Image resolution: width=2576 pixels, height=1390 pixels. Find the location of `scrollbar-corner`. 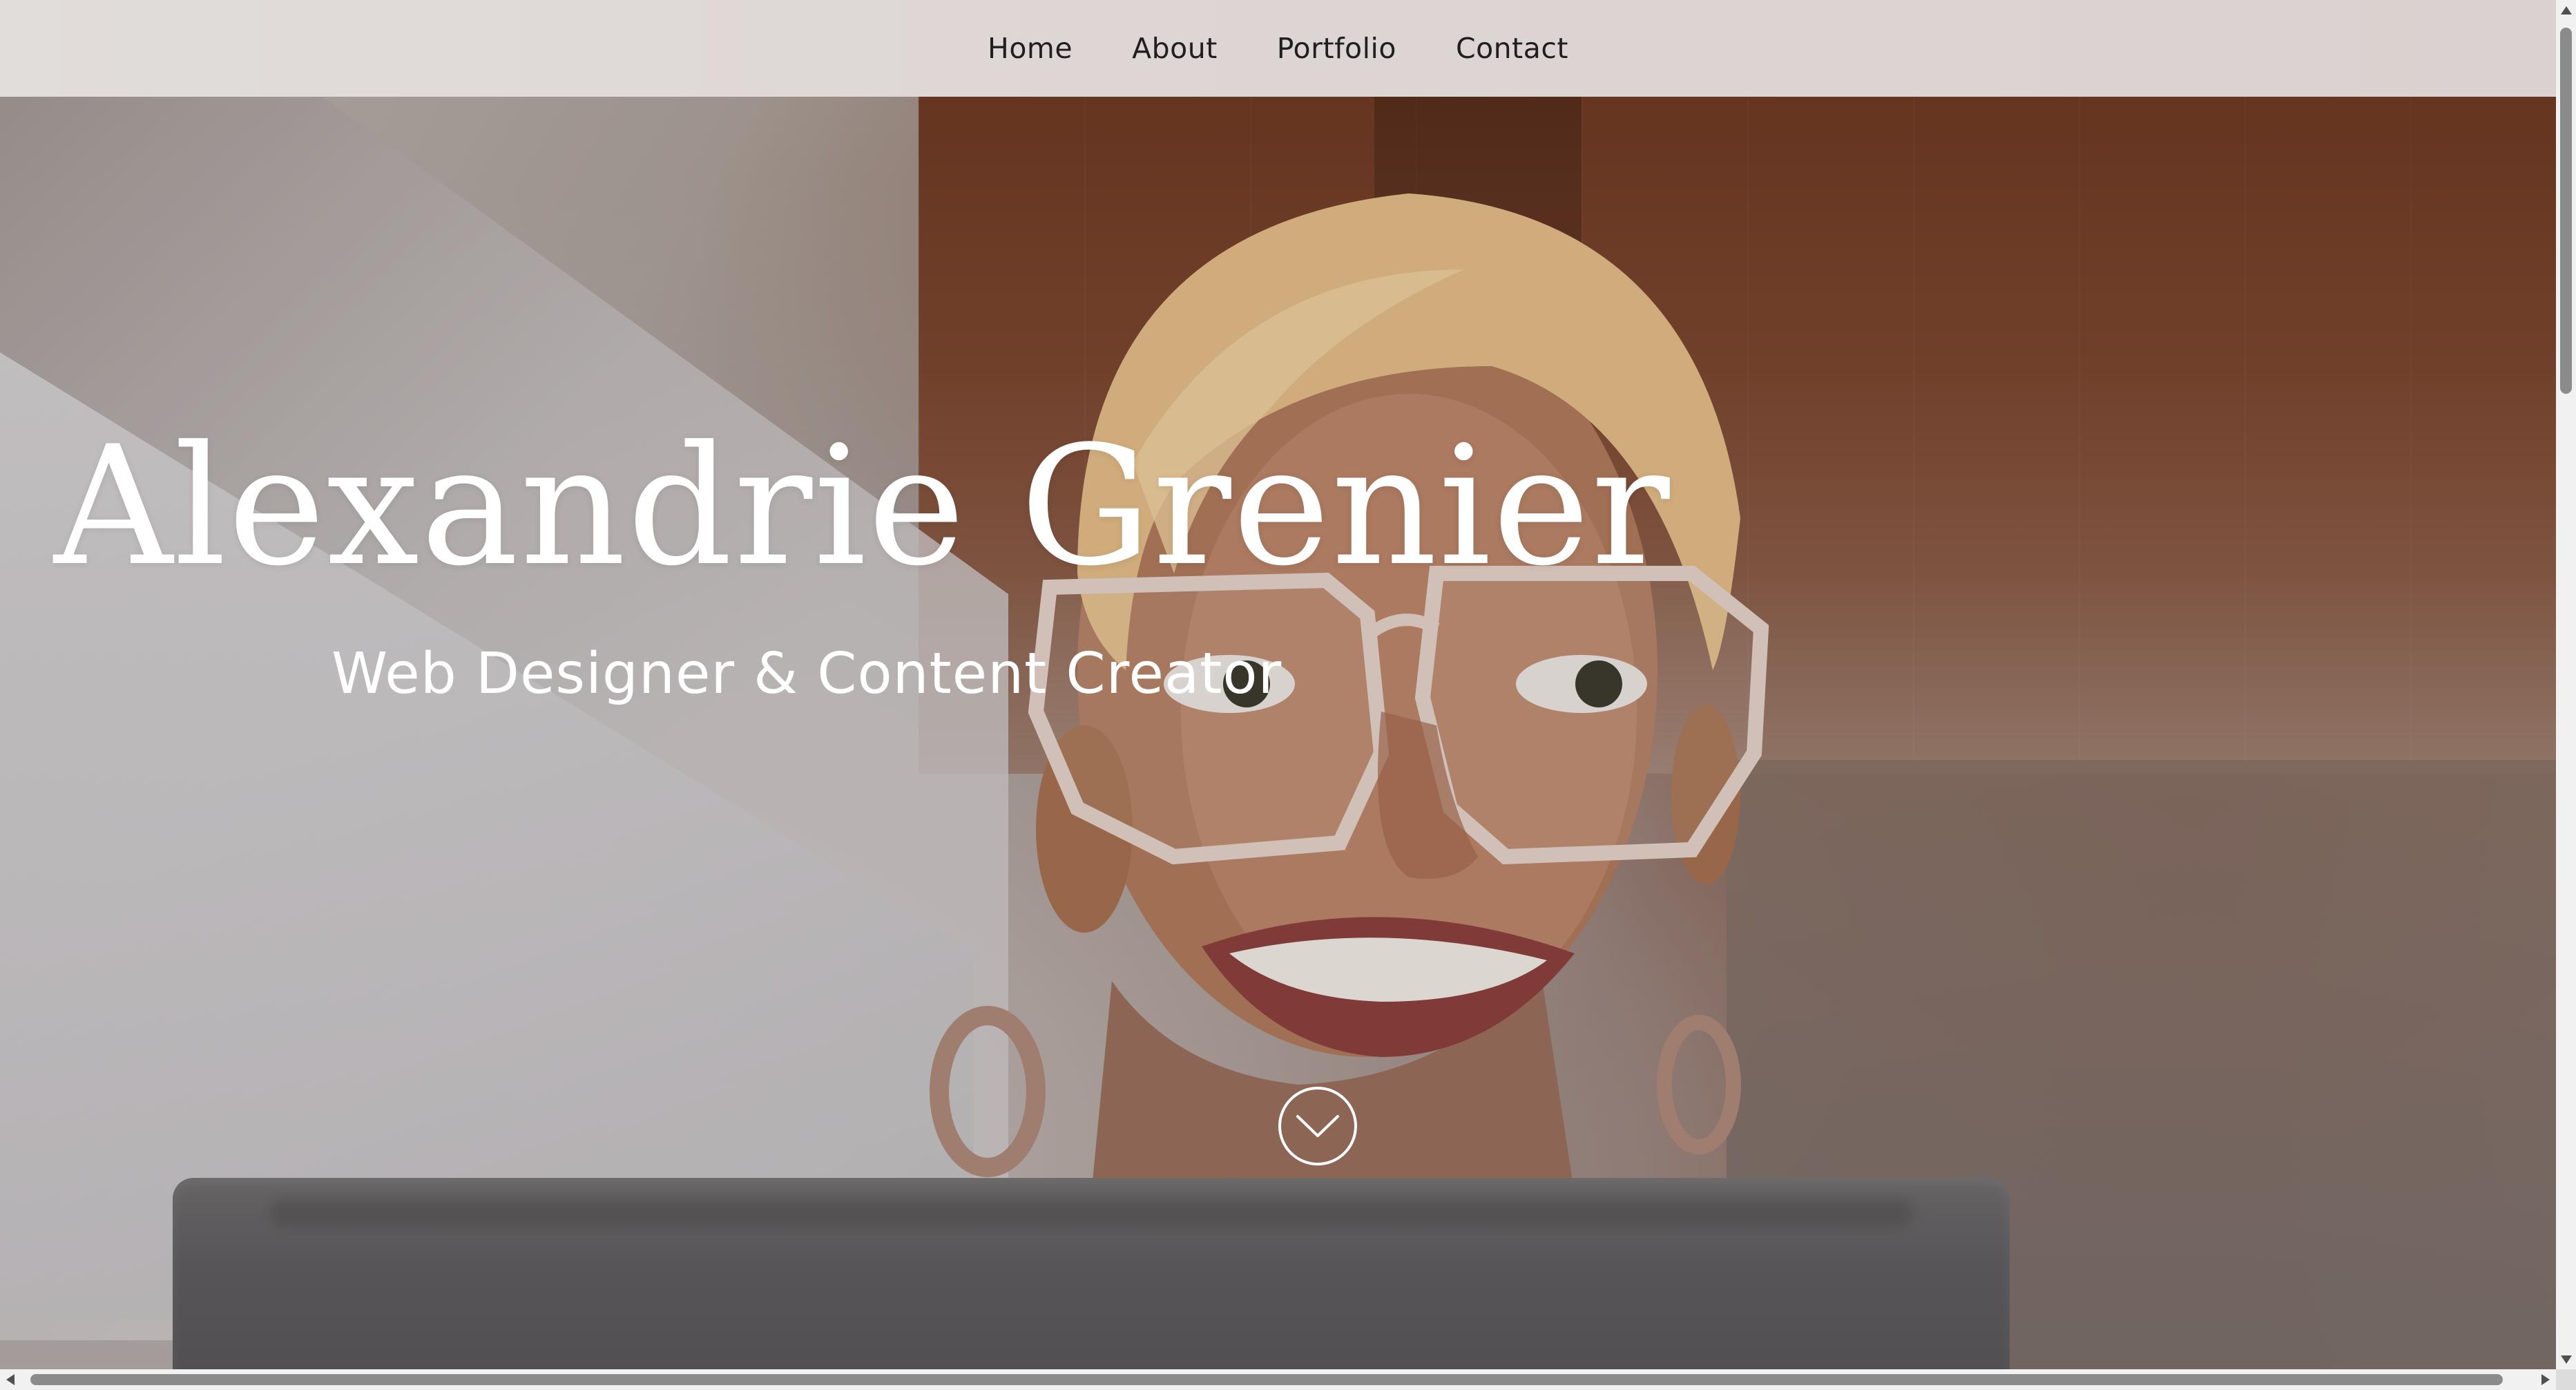

scrollbar-corner is located at coordinates (2566, 1379).